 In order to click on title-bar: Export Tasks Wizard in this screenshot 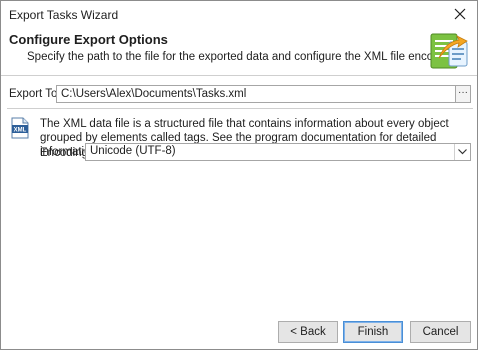, I will do `click(239, 15)`.